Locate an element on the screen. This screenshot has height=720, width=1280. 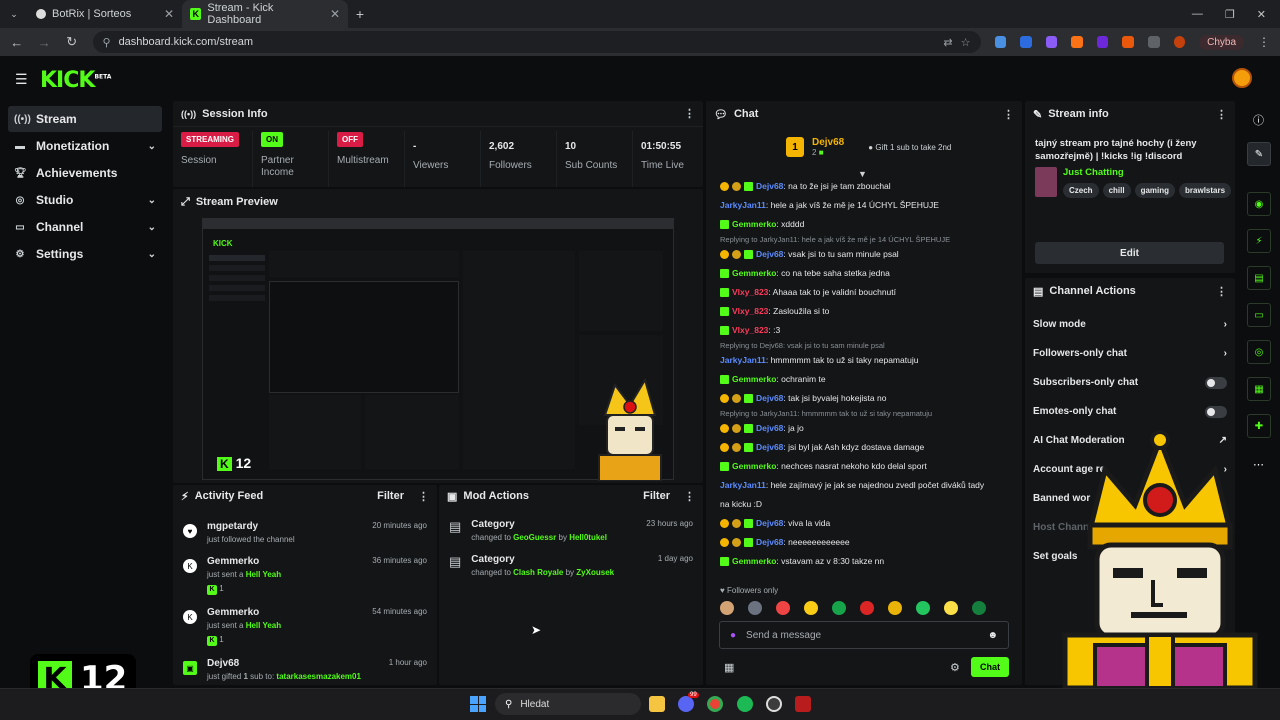
obs-icon is located at coordinates (774, 704).